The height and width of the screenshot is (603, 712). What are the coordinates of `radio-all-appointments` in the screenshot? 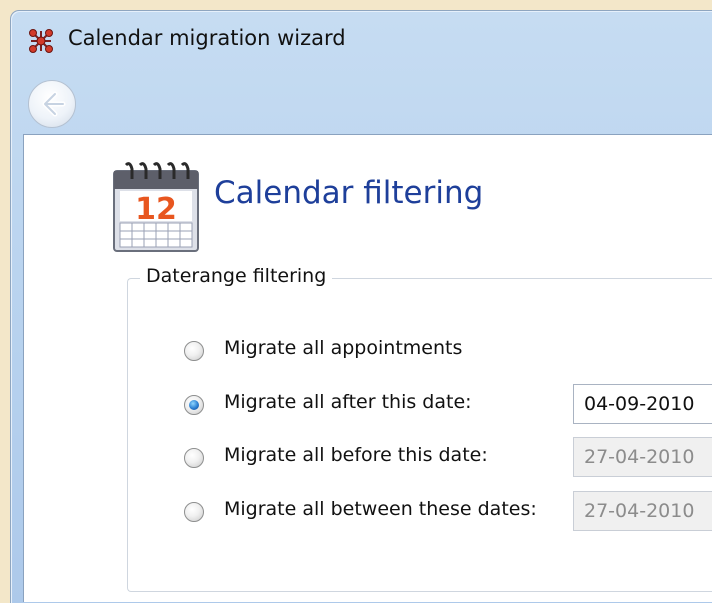 It's located at (194, 351).